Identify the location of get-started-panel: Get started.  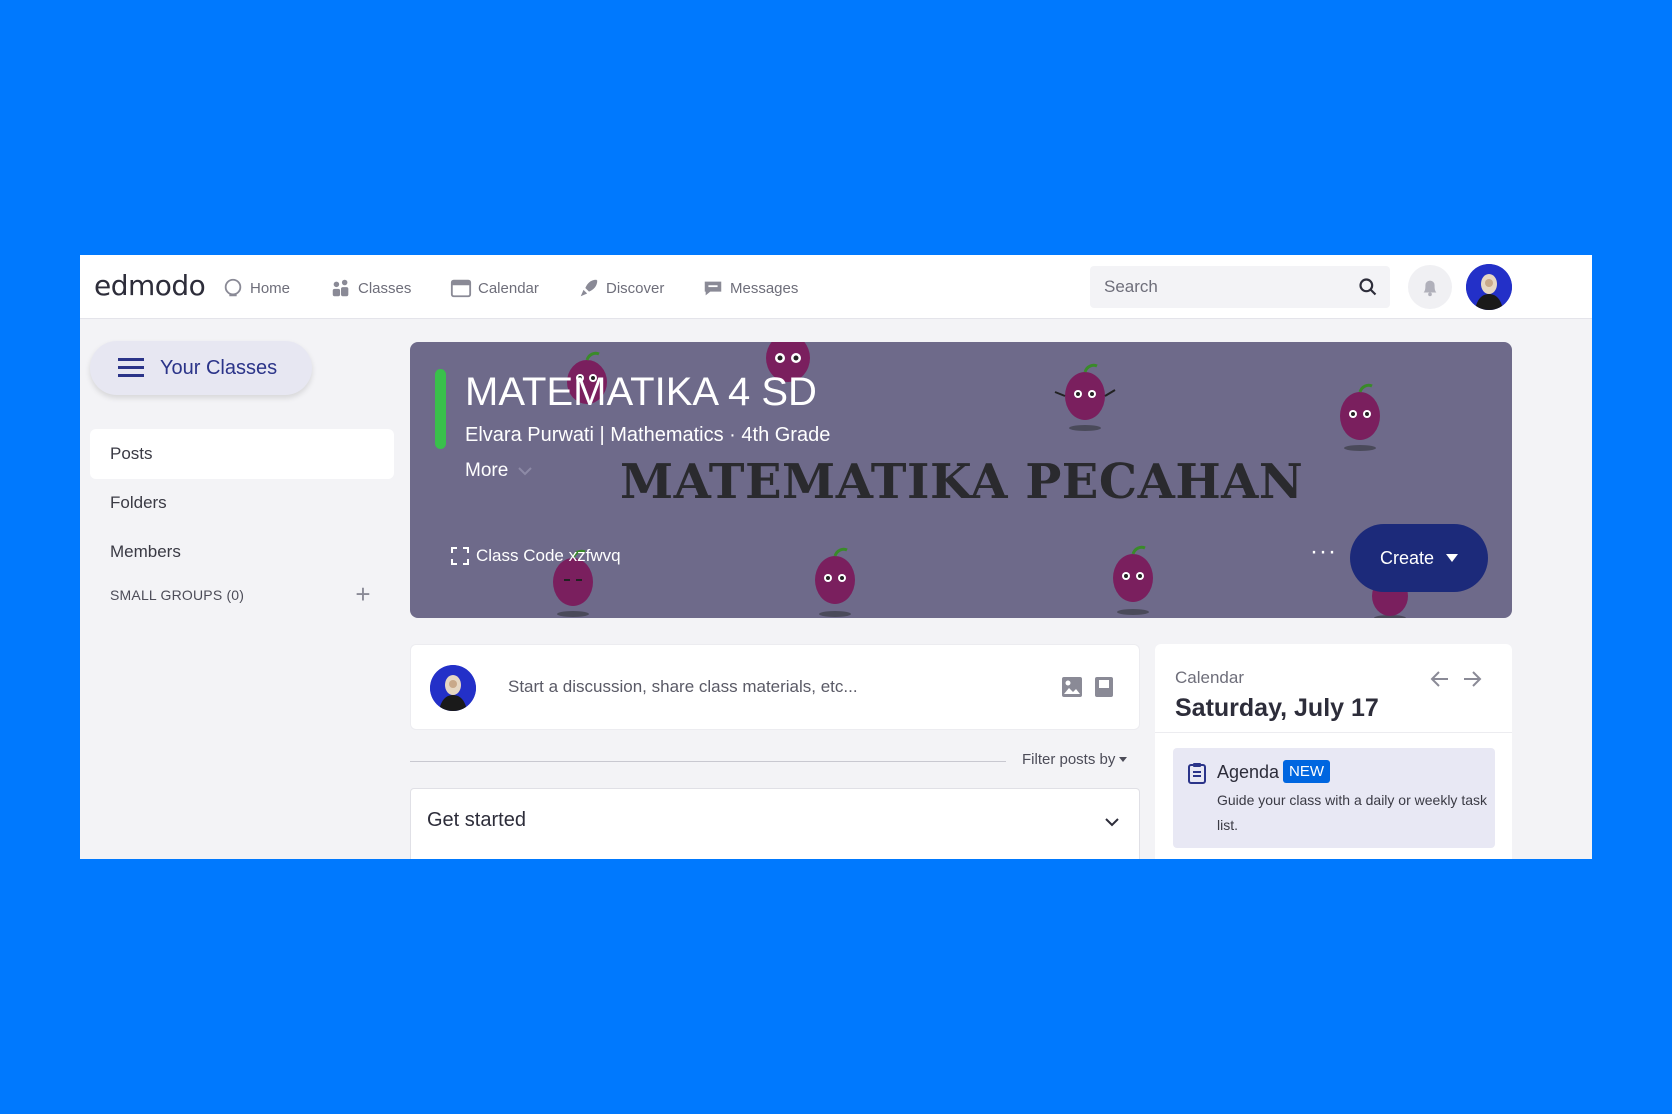
(775, 823).